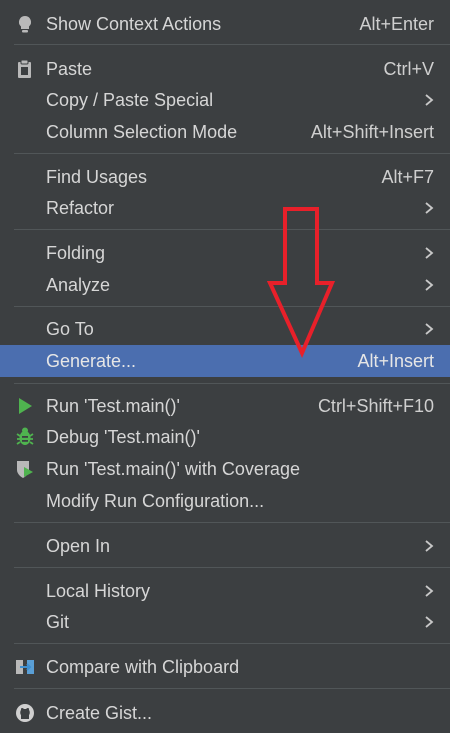  Describe the element at coordinates (123, 437) in the screenshot. I see `menu-item-label: Debug 'Test.main()'` at that location.